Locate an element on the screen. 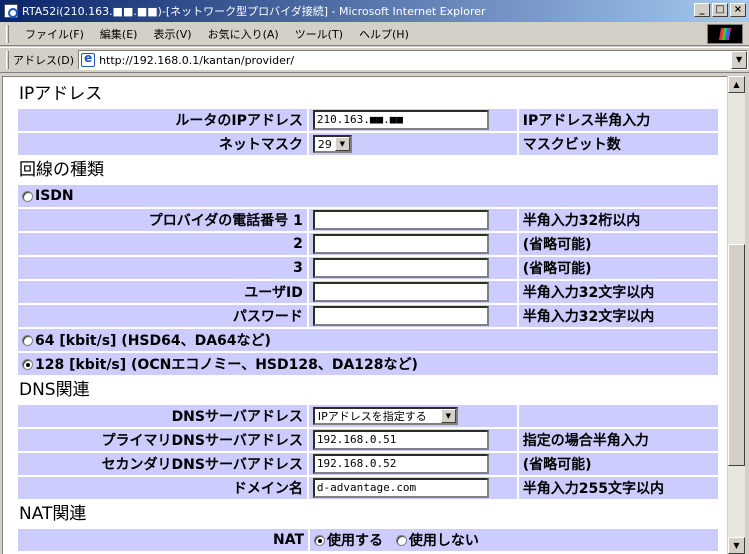  router-ip-label: ルータのIPアドレス is located at coordinates (162, 120).